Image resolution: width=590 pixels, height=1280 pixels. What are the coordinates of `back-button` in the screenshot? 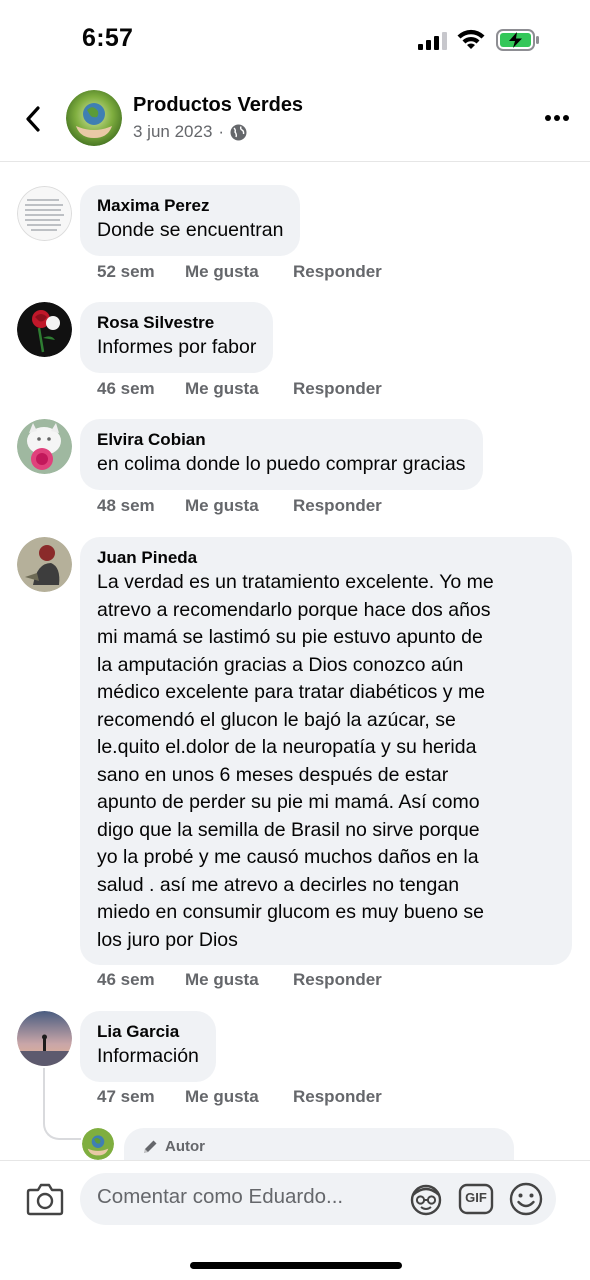 It's located at (33, 119).